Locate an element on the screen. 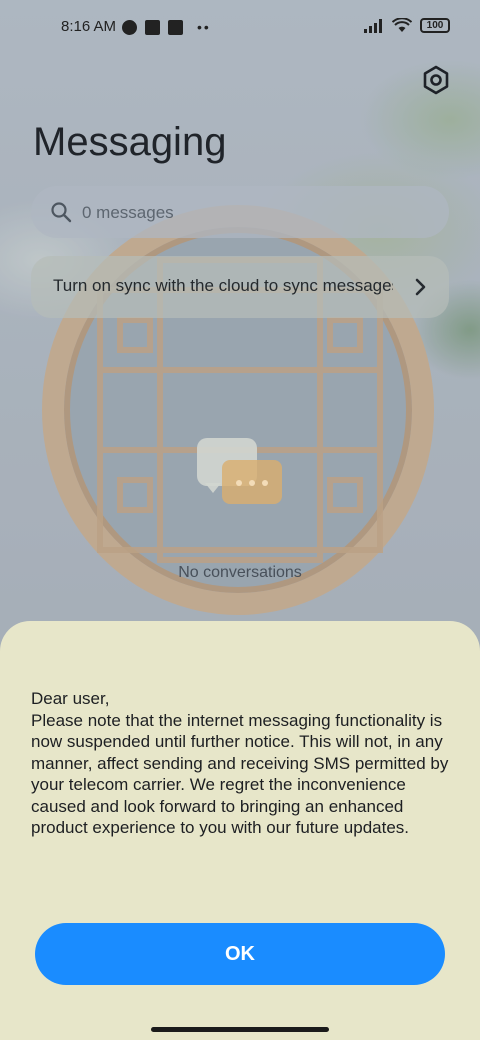 The width and height of the screenshot is (480, 1040). home-indicator is located at coordinates (240, 1029).